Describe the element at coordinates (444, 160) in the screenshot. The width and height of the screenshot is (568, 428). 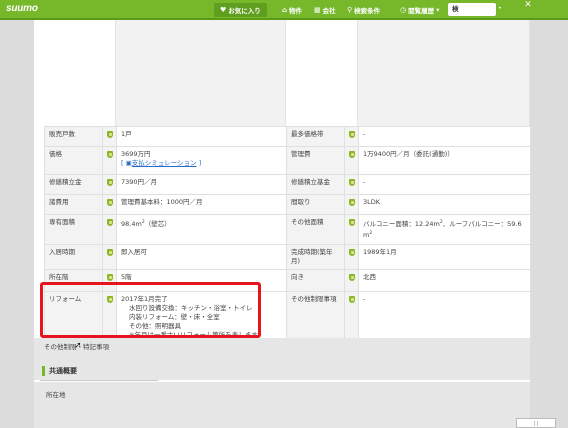
I see `row-value: 1万9400円／月（委託(通勤)）` at that location.